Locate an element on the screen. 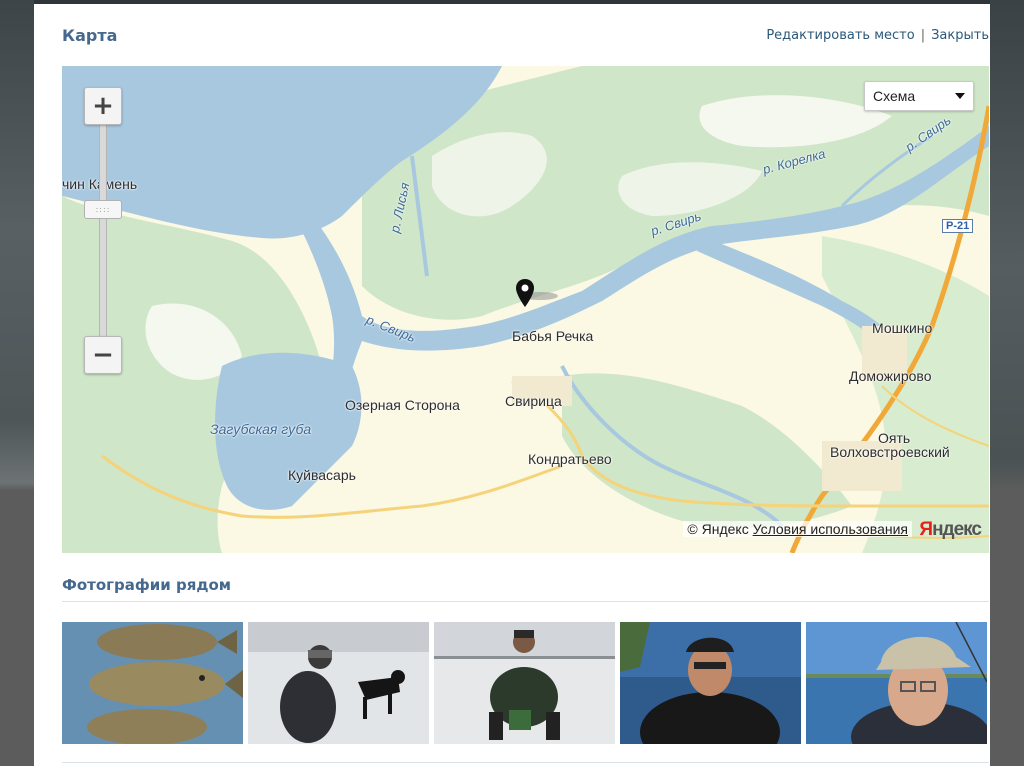 This screenshot has height=766, width=1024. map-label-volkhovstroevsky: Волховстроевский is located at coordinates (890, 452).